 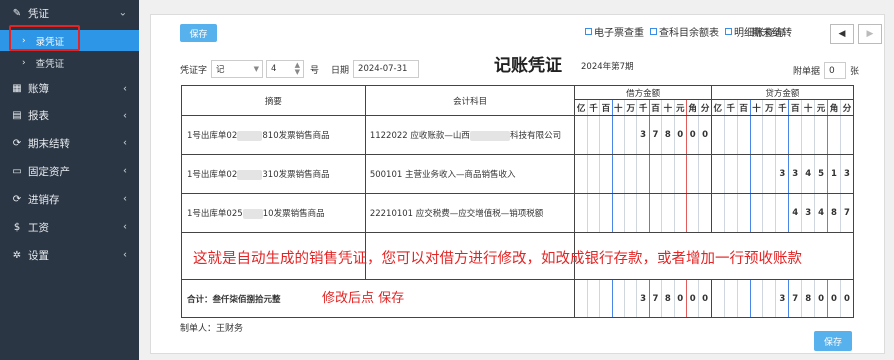 What do you see at coordinates (643, 298) in the screenshot?
I see `total-debit-digit: 3` at bounding box center [643, 298].